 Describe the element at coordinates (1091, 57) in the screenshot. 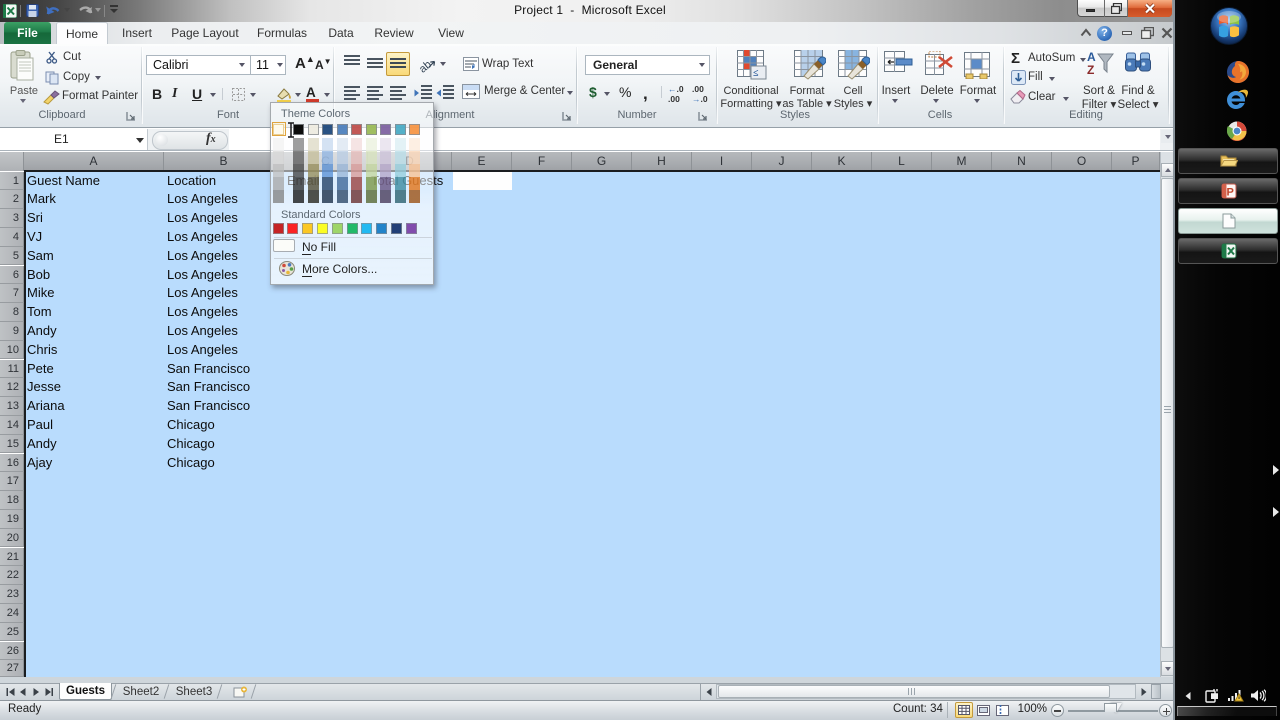

I see `svg-text: A` at that location.